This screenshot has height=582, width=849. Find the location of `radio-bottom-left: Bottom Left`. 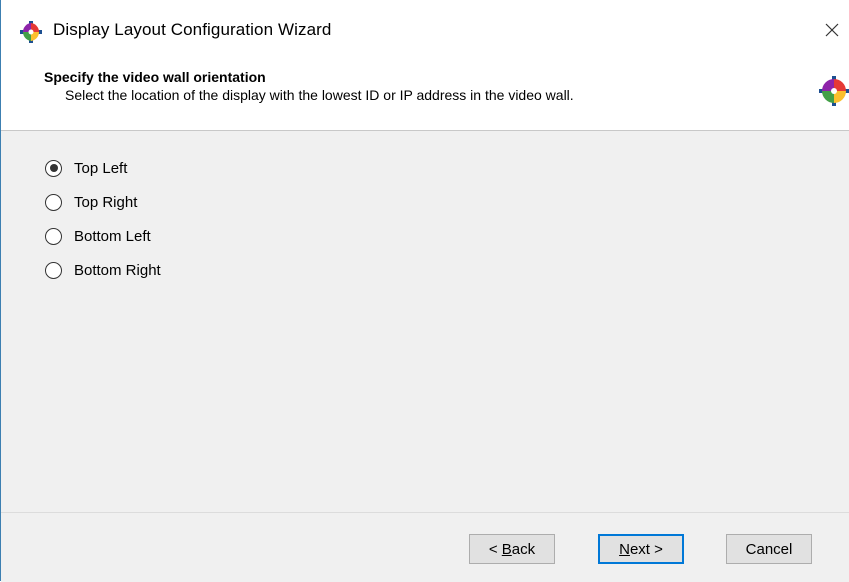

radio-bottom-left: Bottom Left is located at coordinates (98, 236).